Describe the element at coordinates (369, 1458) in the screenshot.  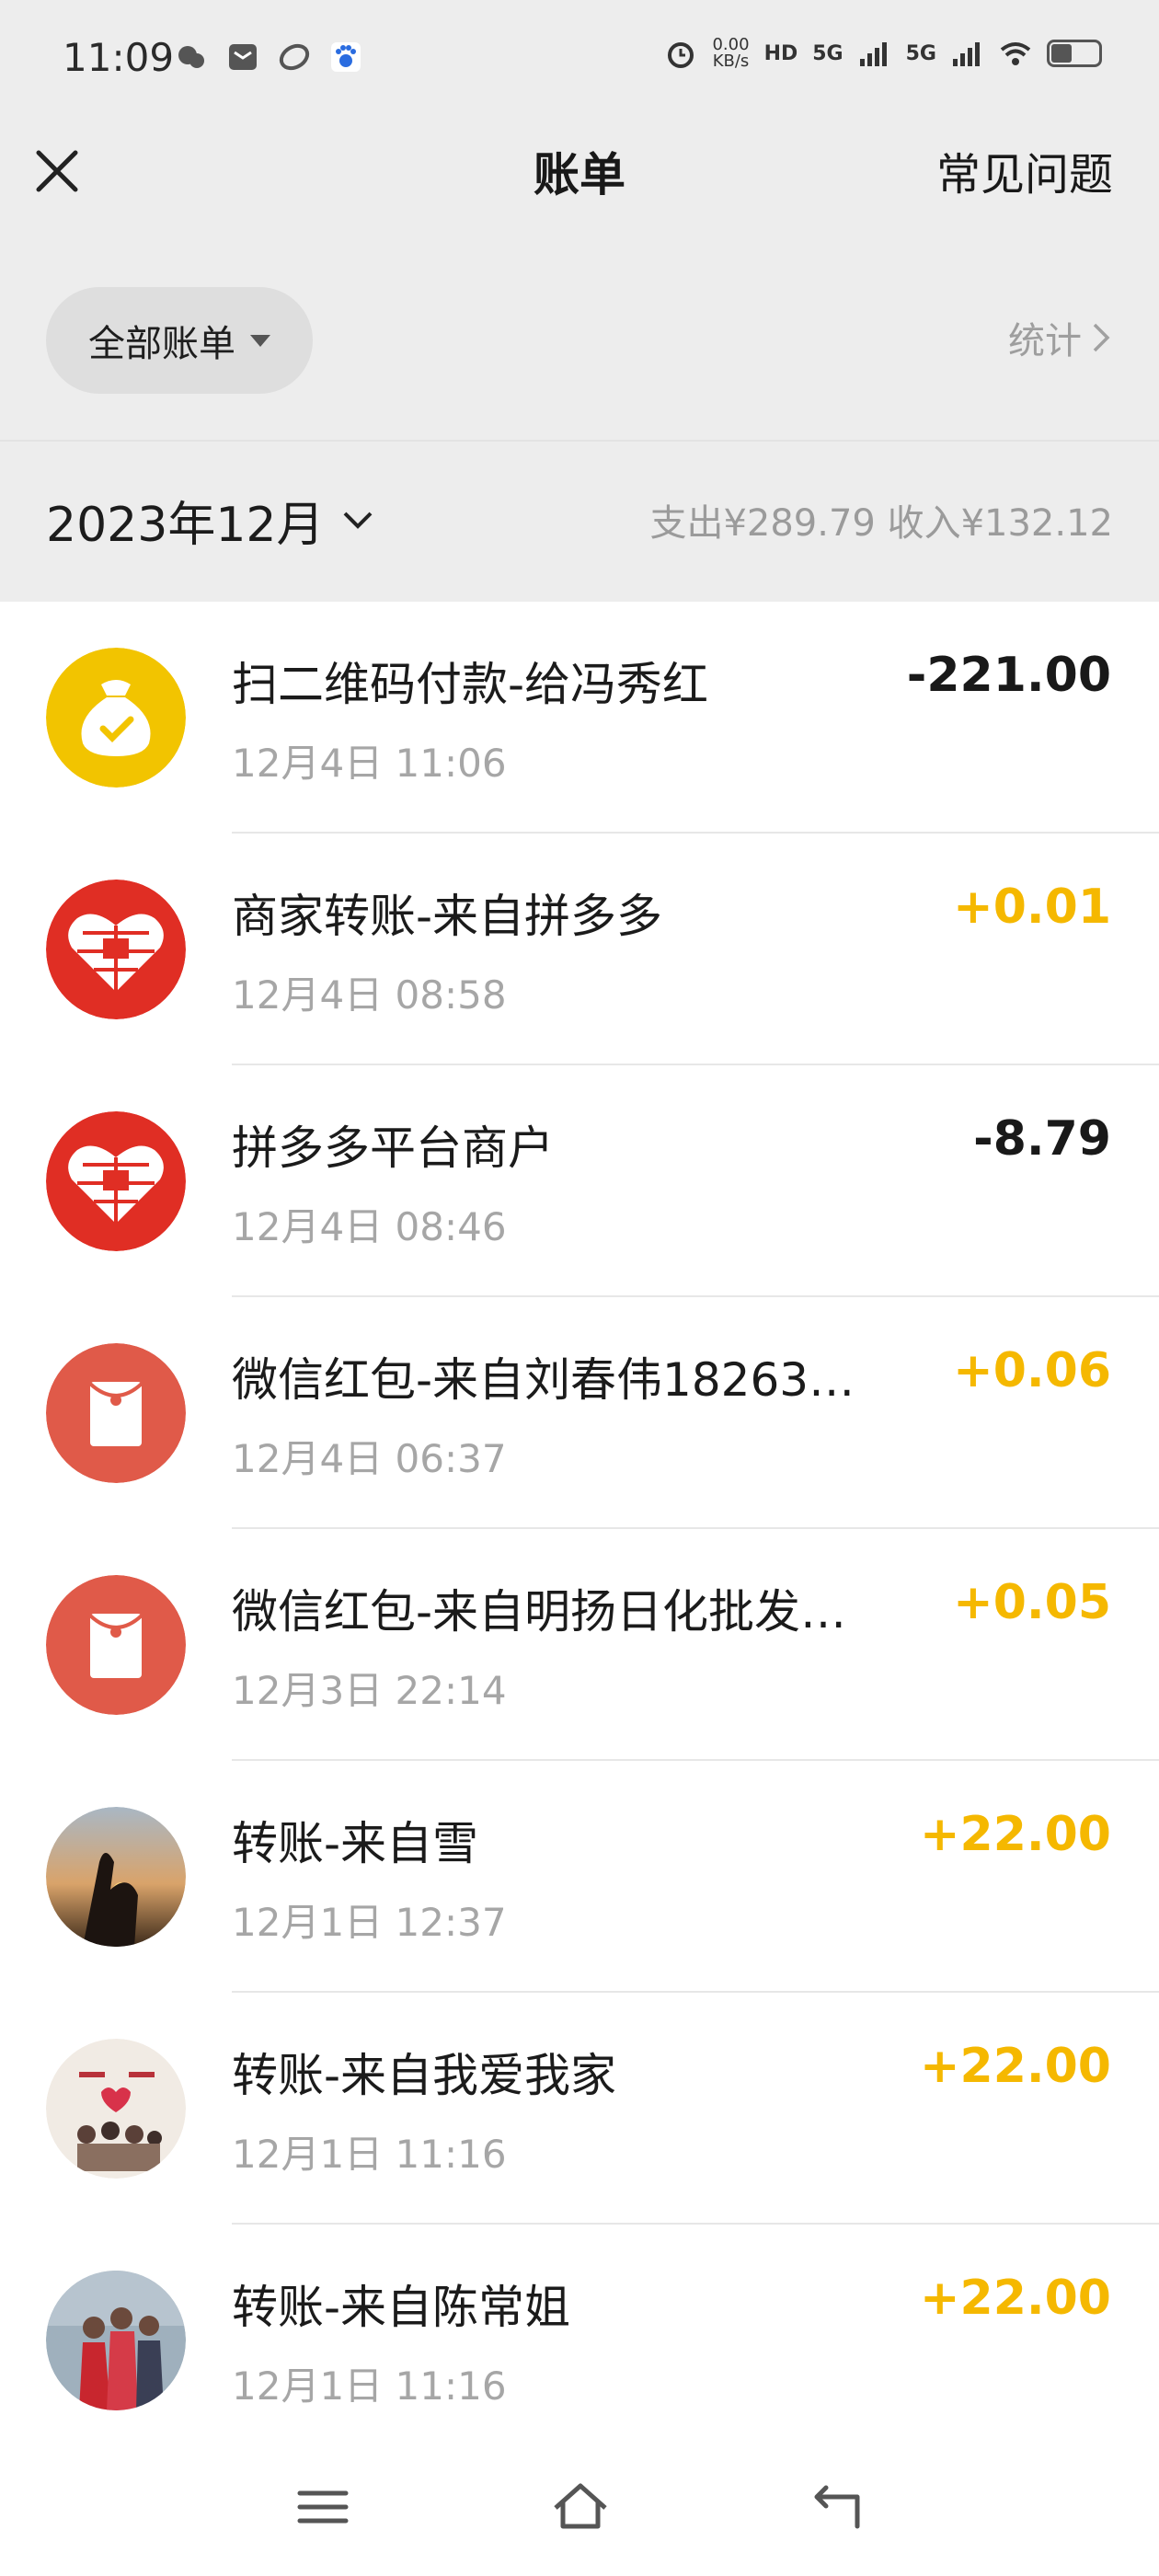
I see `transaction-time: 12月4日 06:37` at that location.